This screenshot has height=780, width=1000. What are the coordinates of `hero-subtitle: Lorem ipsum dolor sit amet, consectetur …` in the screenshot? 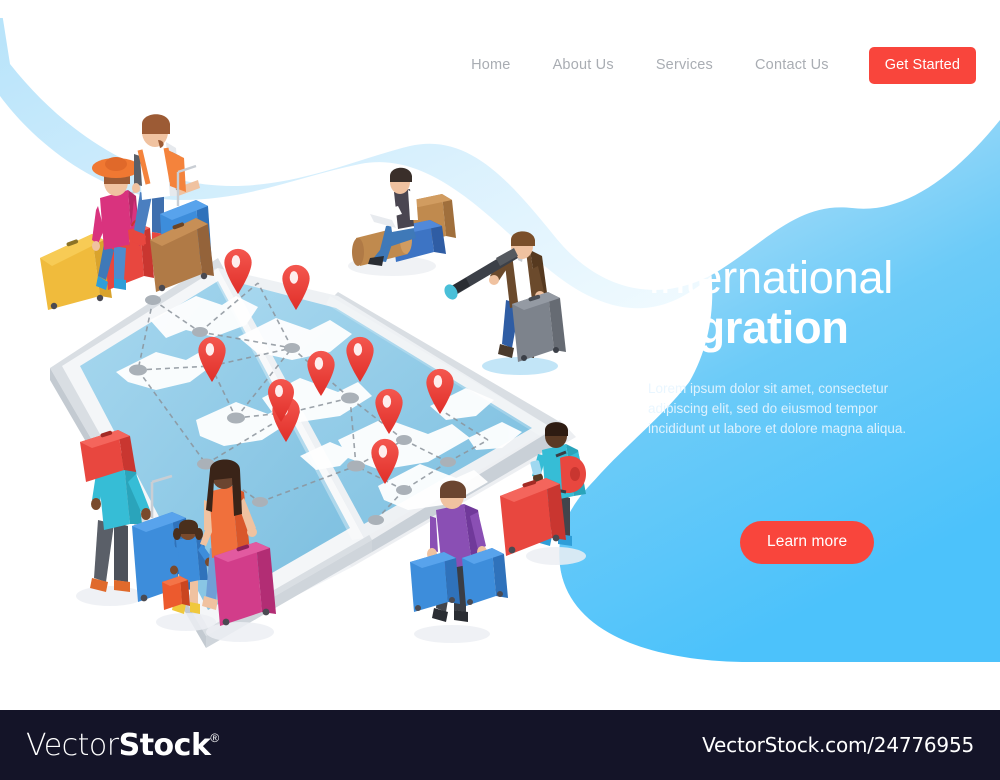 It's located at (777, 408).